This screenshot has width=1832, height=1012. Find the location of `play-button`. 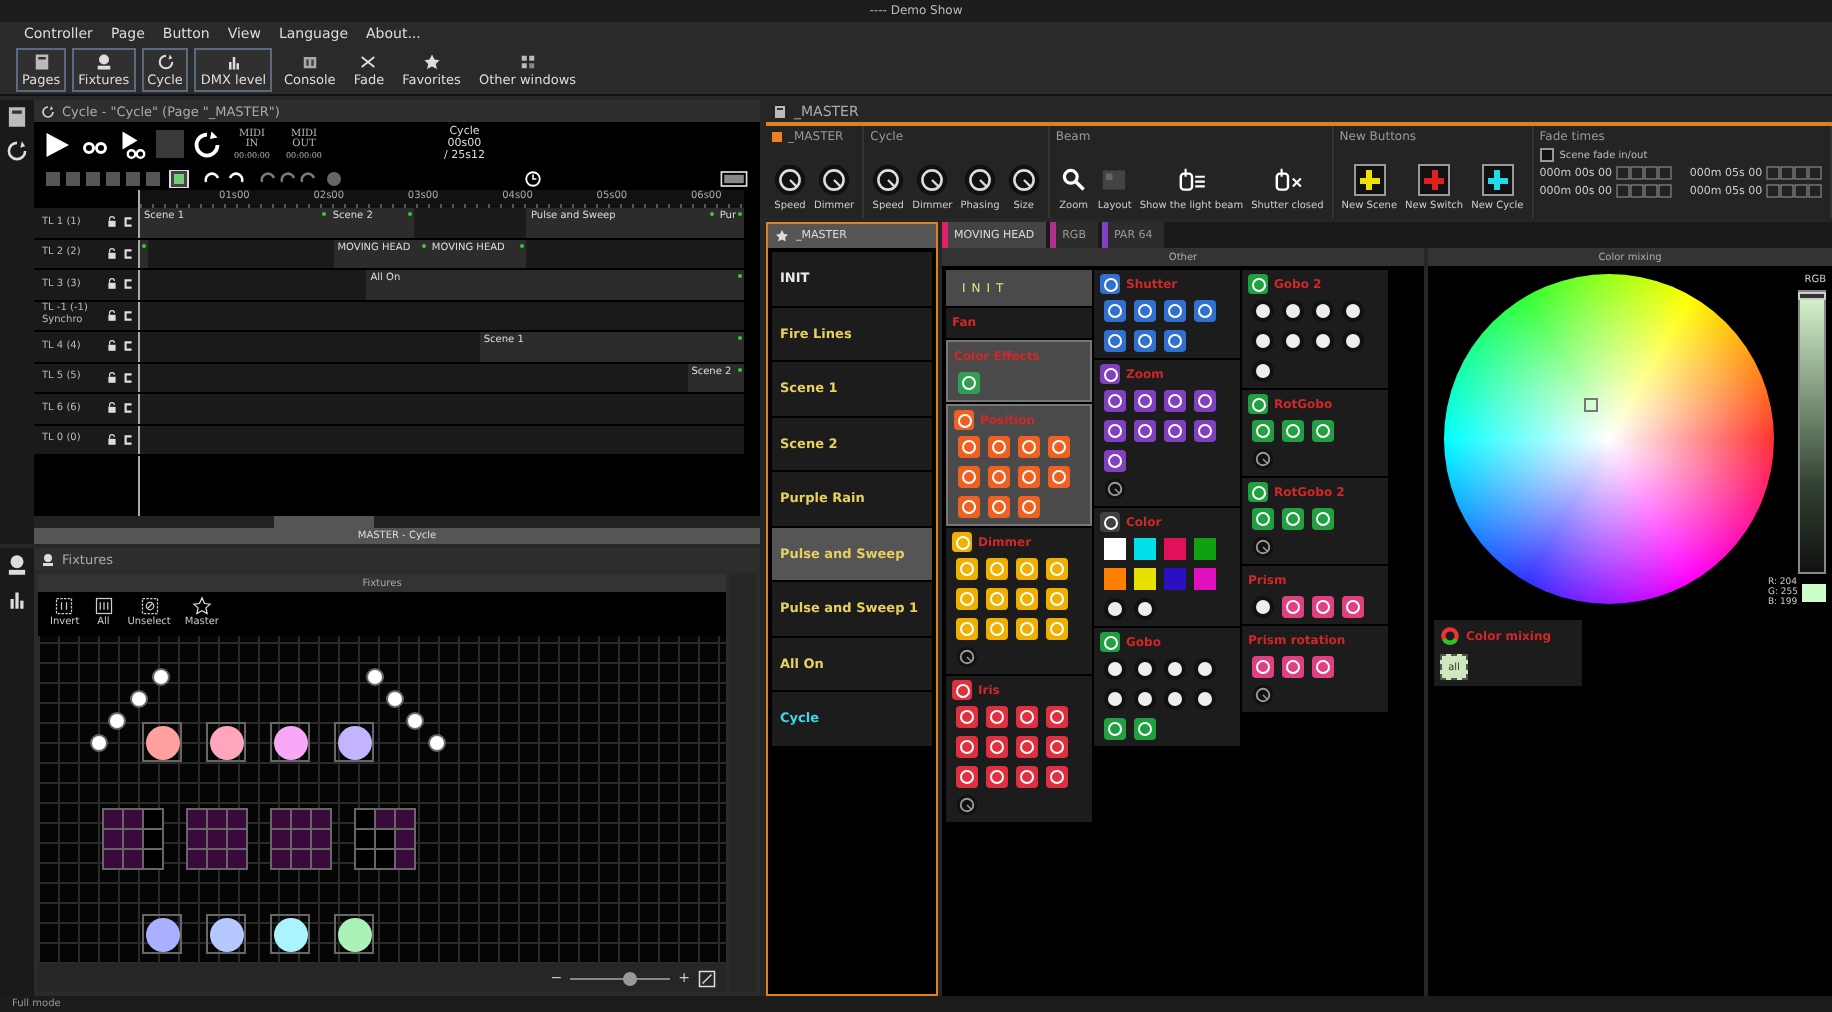

play-button is located at coordinates (57, 144).